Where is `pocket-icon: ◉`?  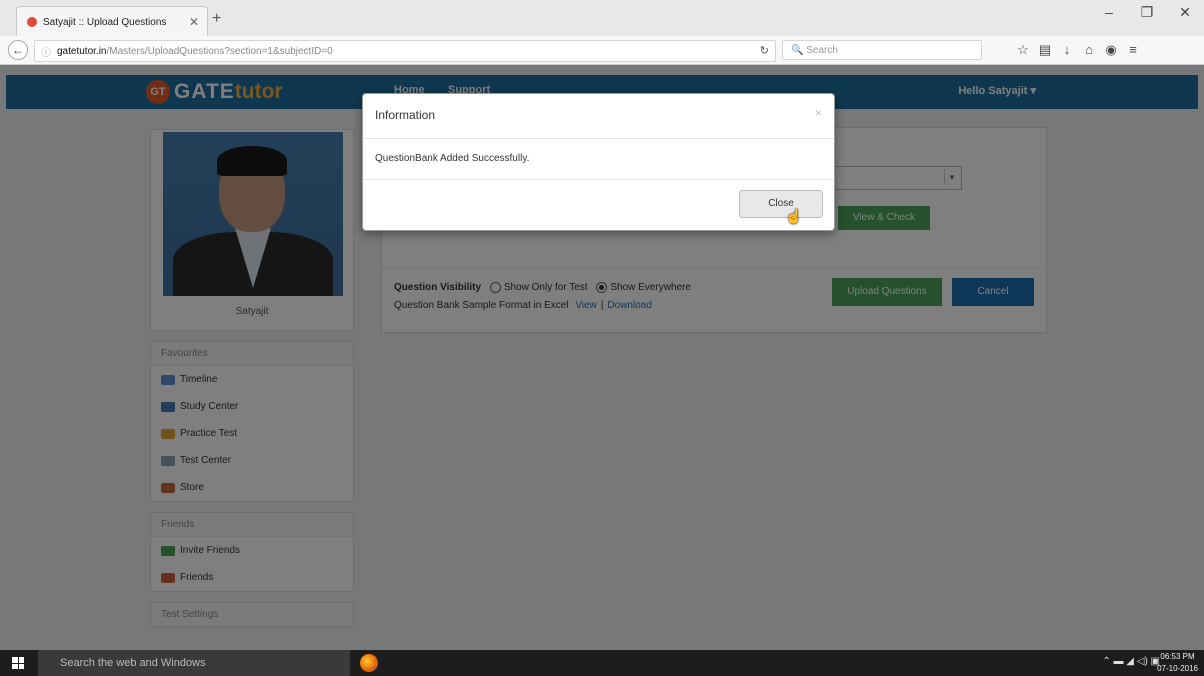
pocket-icon: ◉ is located at coordinates (1111, 50).